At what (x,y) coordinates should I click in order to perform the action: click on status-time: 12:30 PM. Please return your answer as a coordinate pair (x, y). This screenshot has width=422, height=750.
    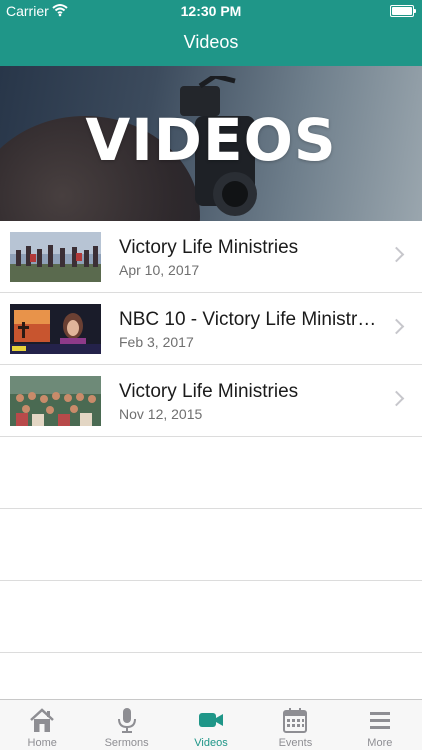
    Looking at the image, I should click on (211, 11).